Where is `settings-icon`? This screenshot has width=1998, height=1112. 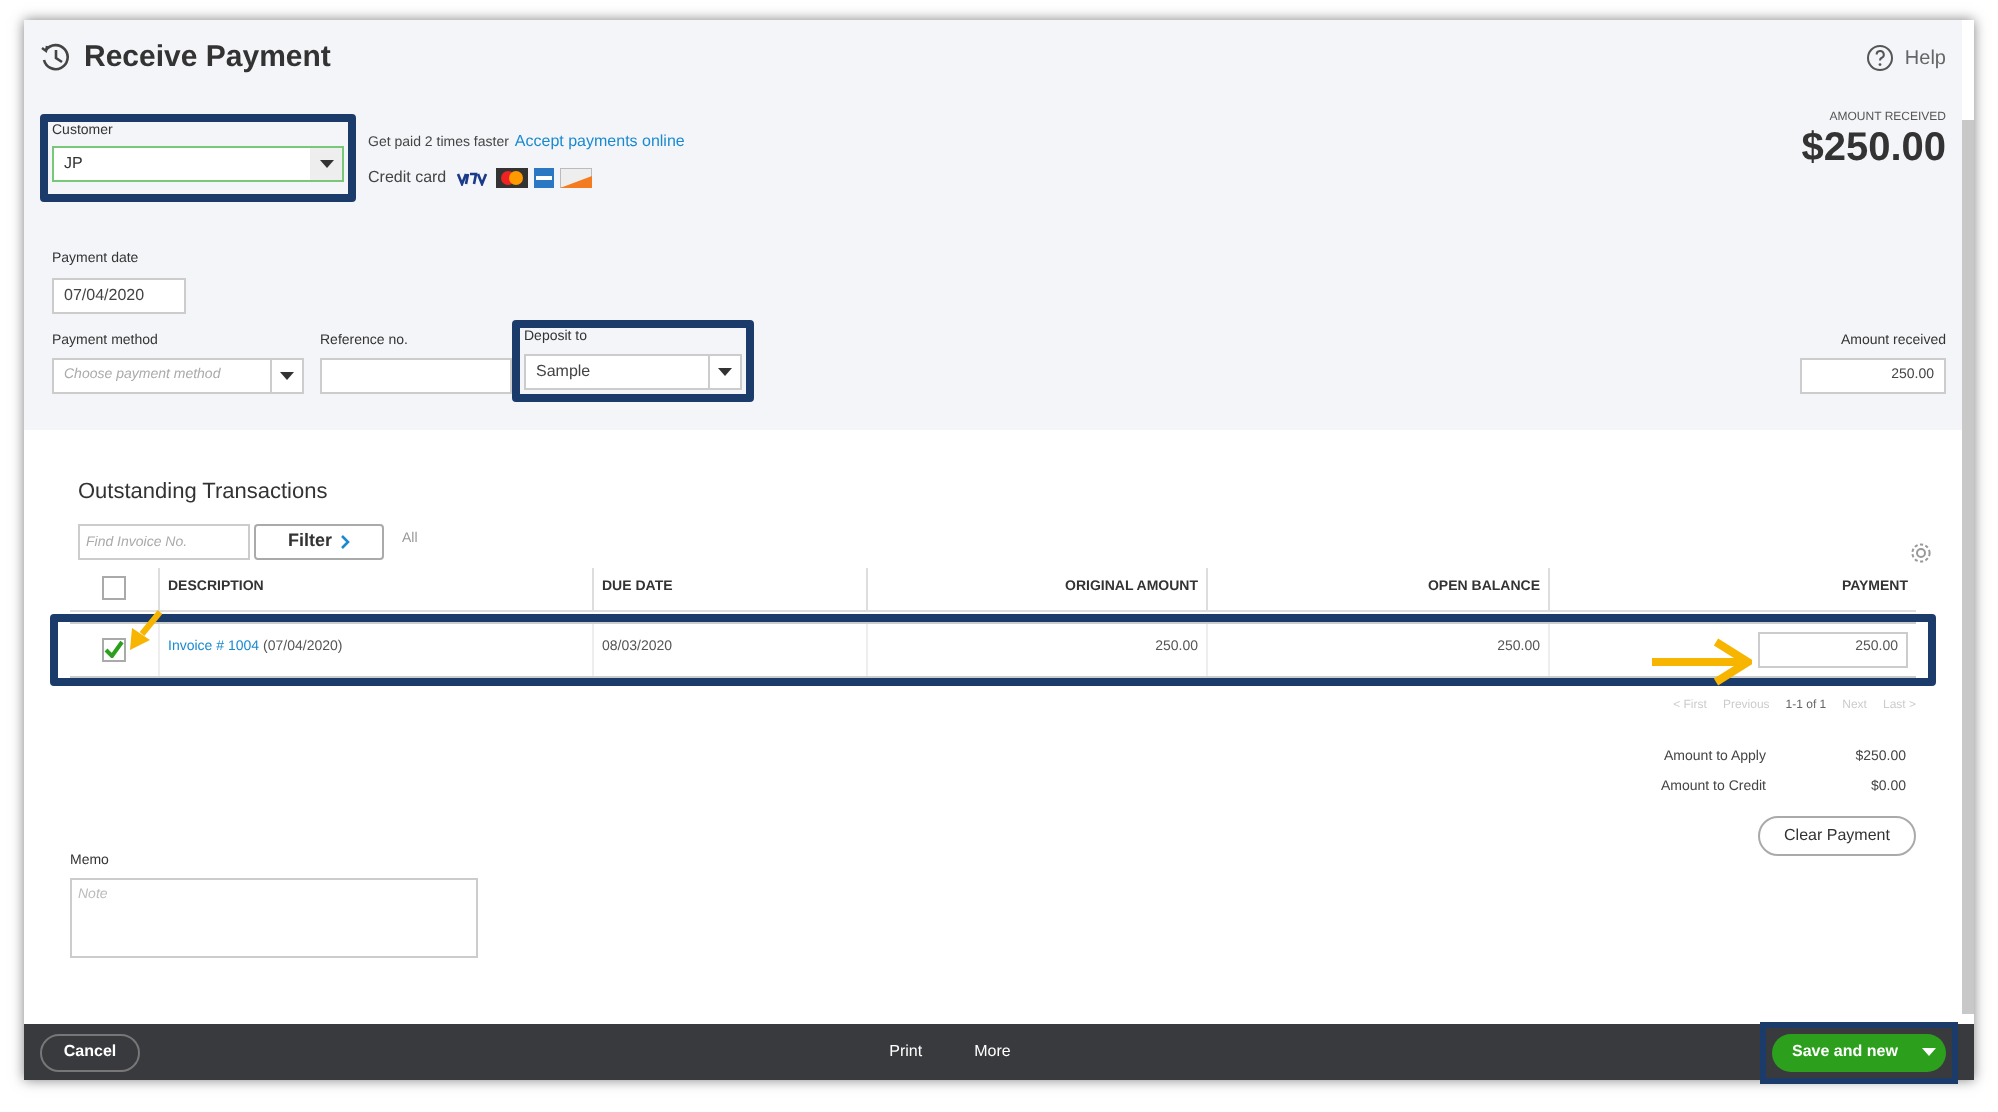
settings-icon is located at coordinates (1921, 552).